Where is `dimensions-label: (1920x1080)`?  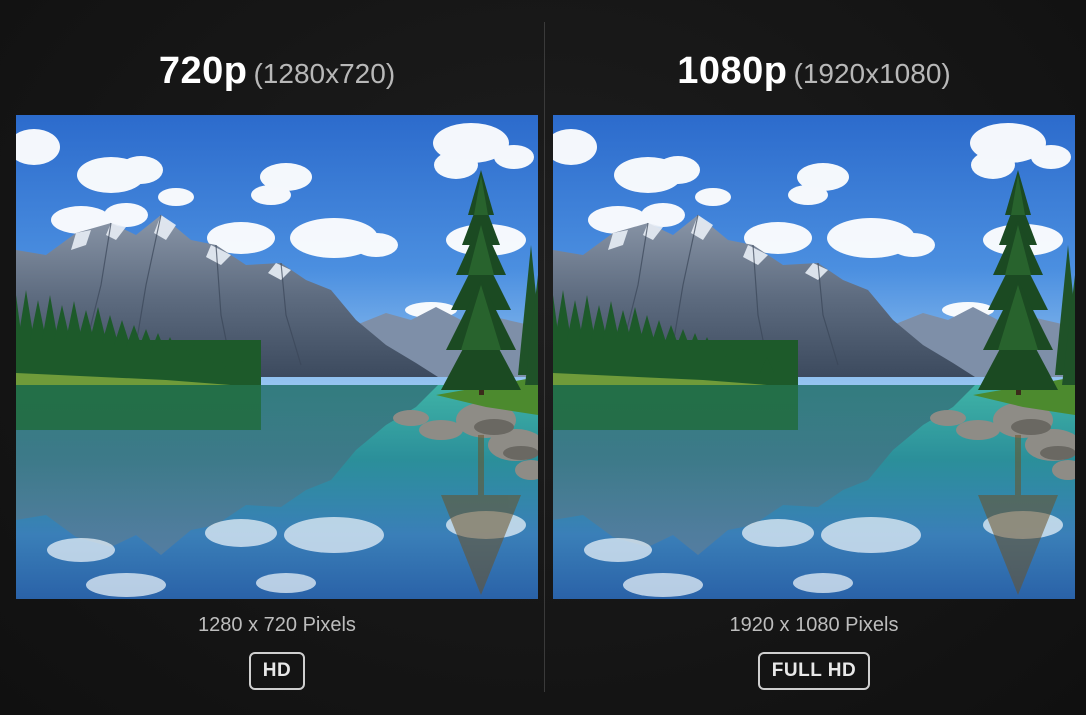
dimensions-label: (1920x1080) is located at coordinates (872, 73).